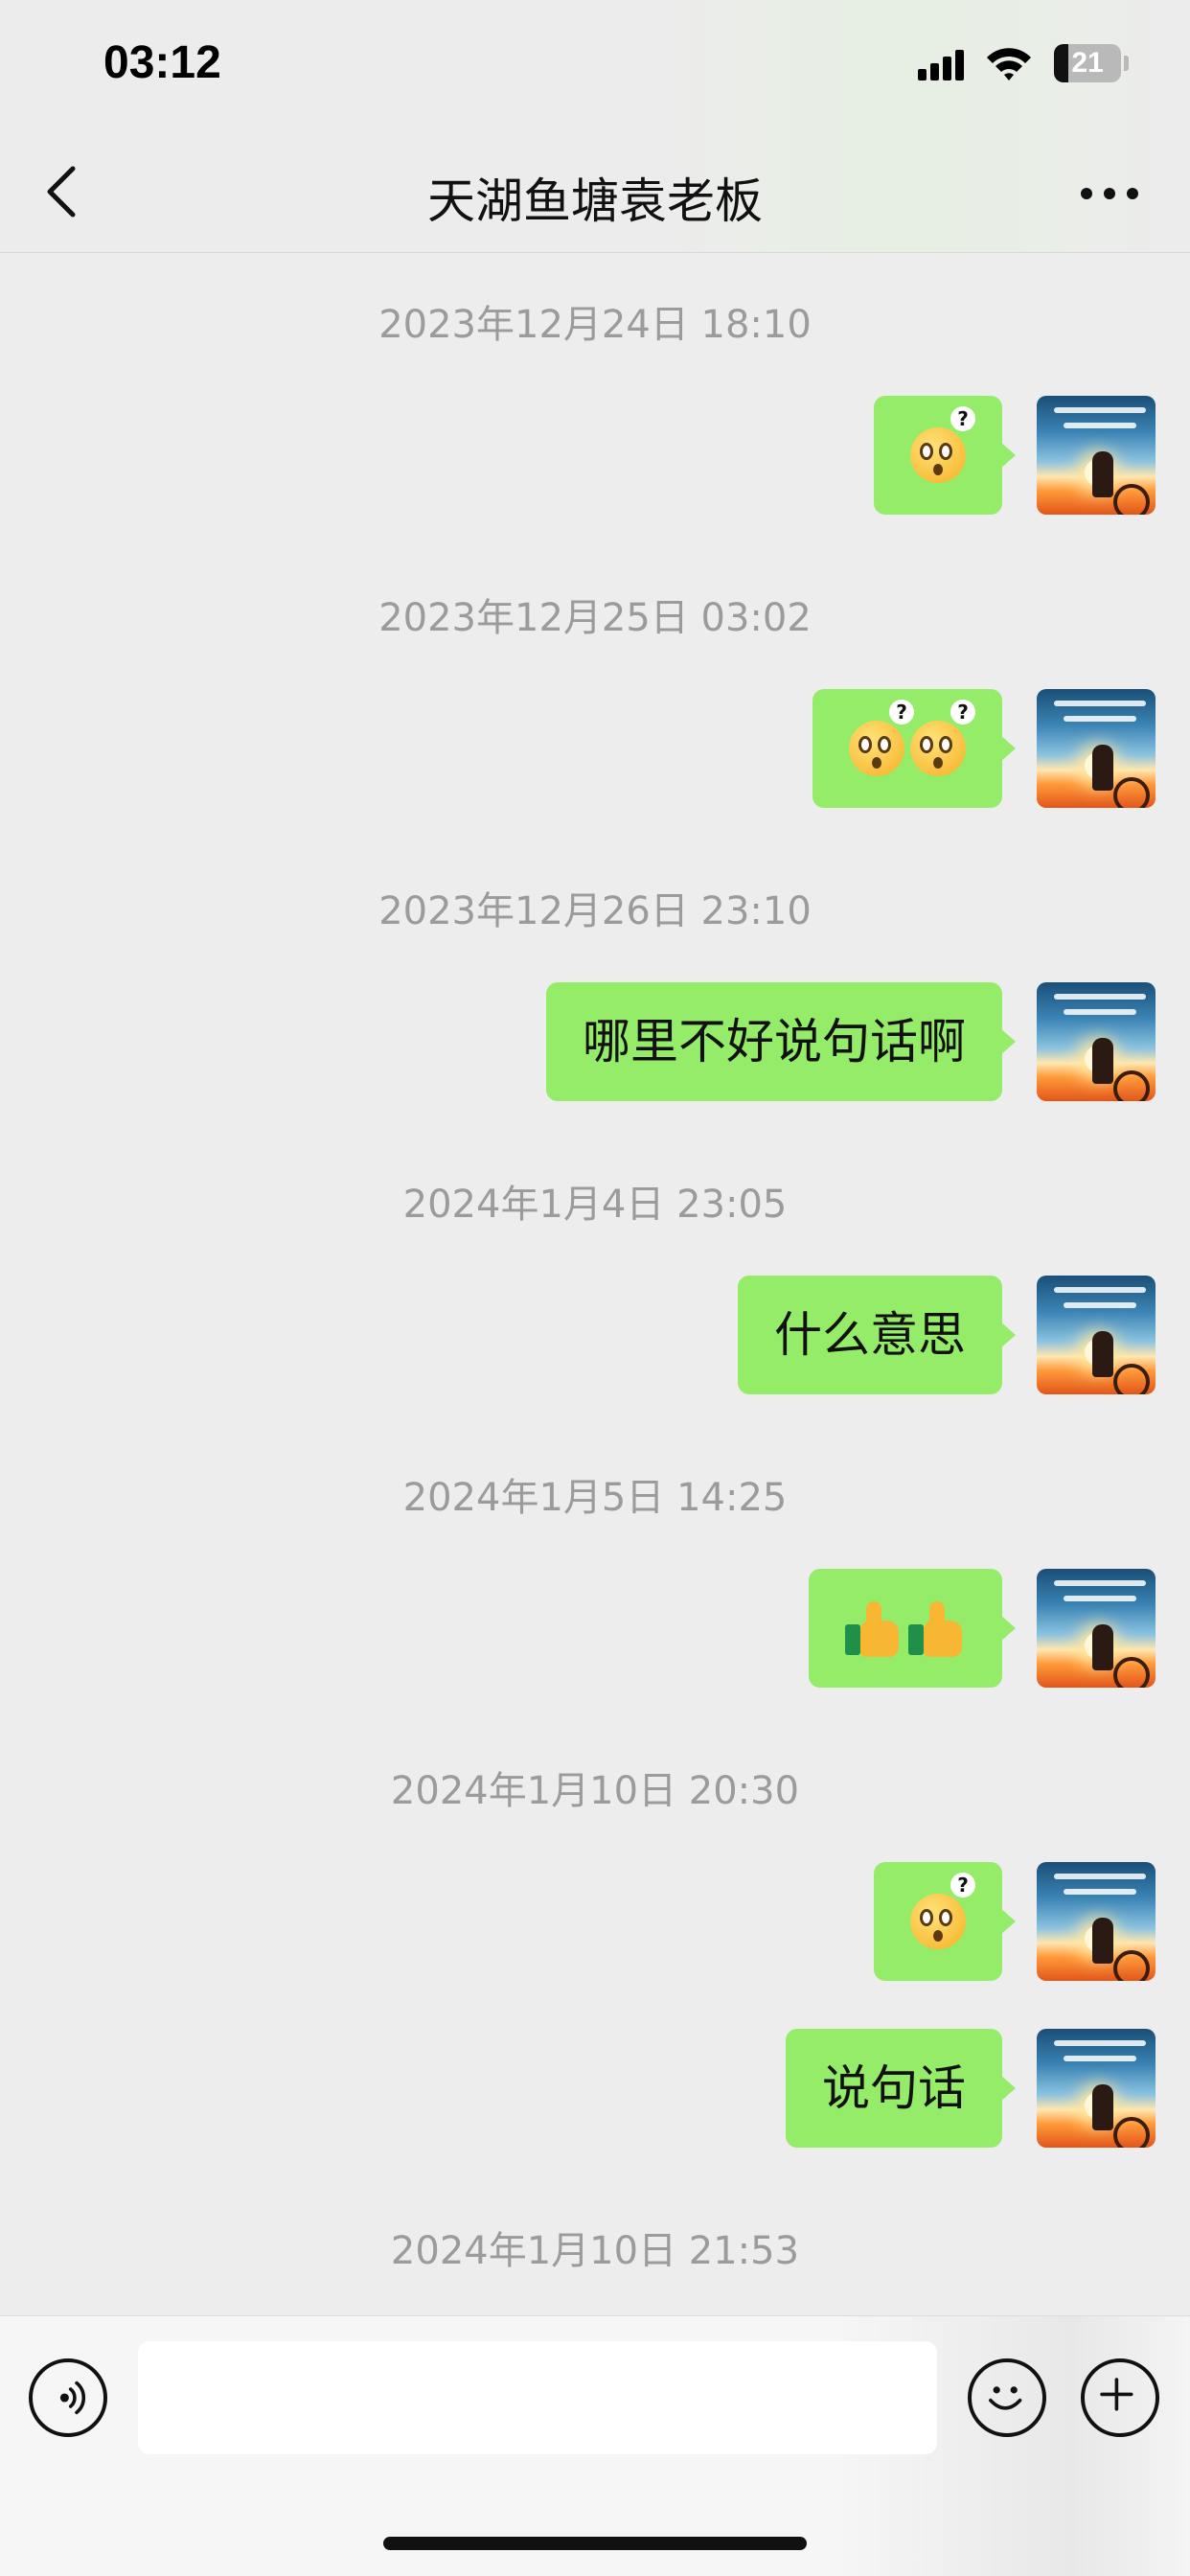  I want to click on smiley-icon, so click(1007, 2397).